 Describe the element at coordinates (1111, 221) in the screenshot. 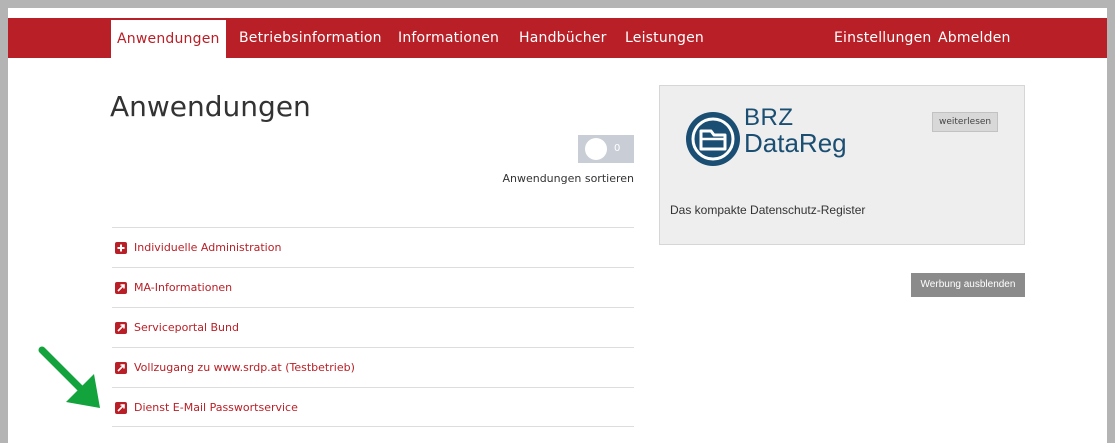

I see `window-frame-right` at that location.